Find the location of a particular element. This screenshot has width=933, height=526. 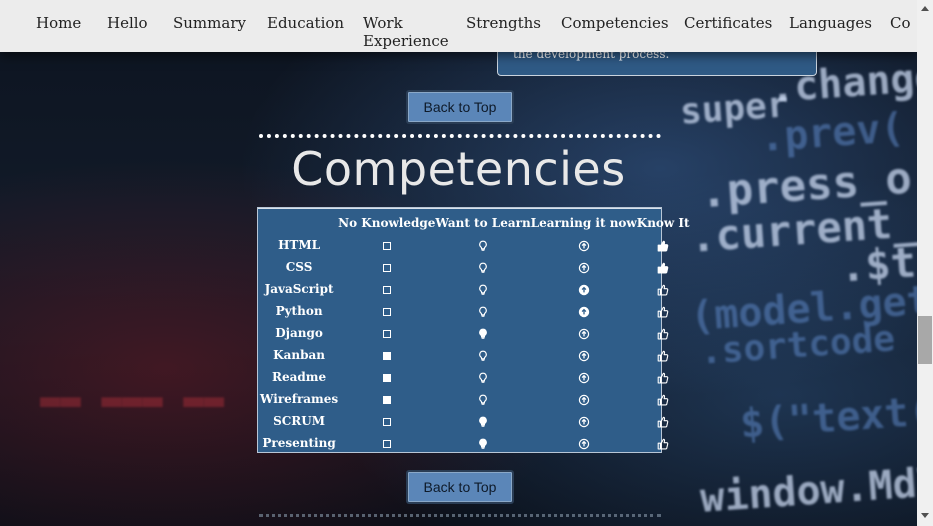

bg-code-line: window.MdTogg is located at coordinates (807, 488).